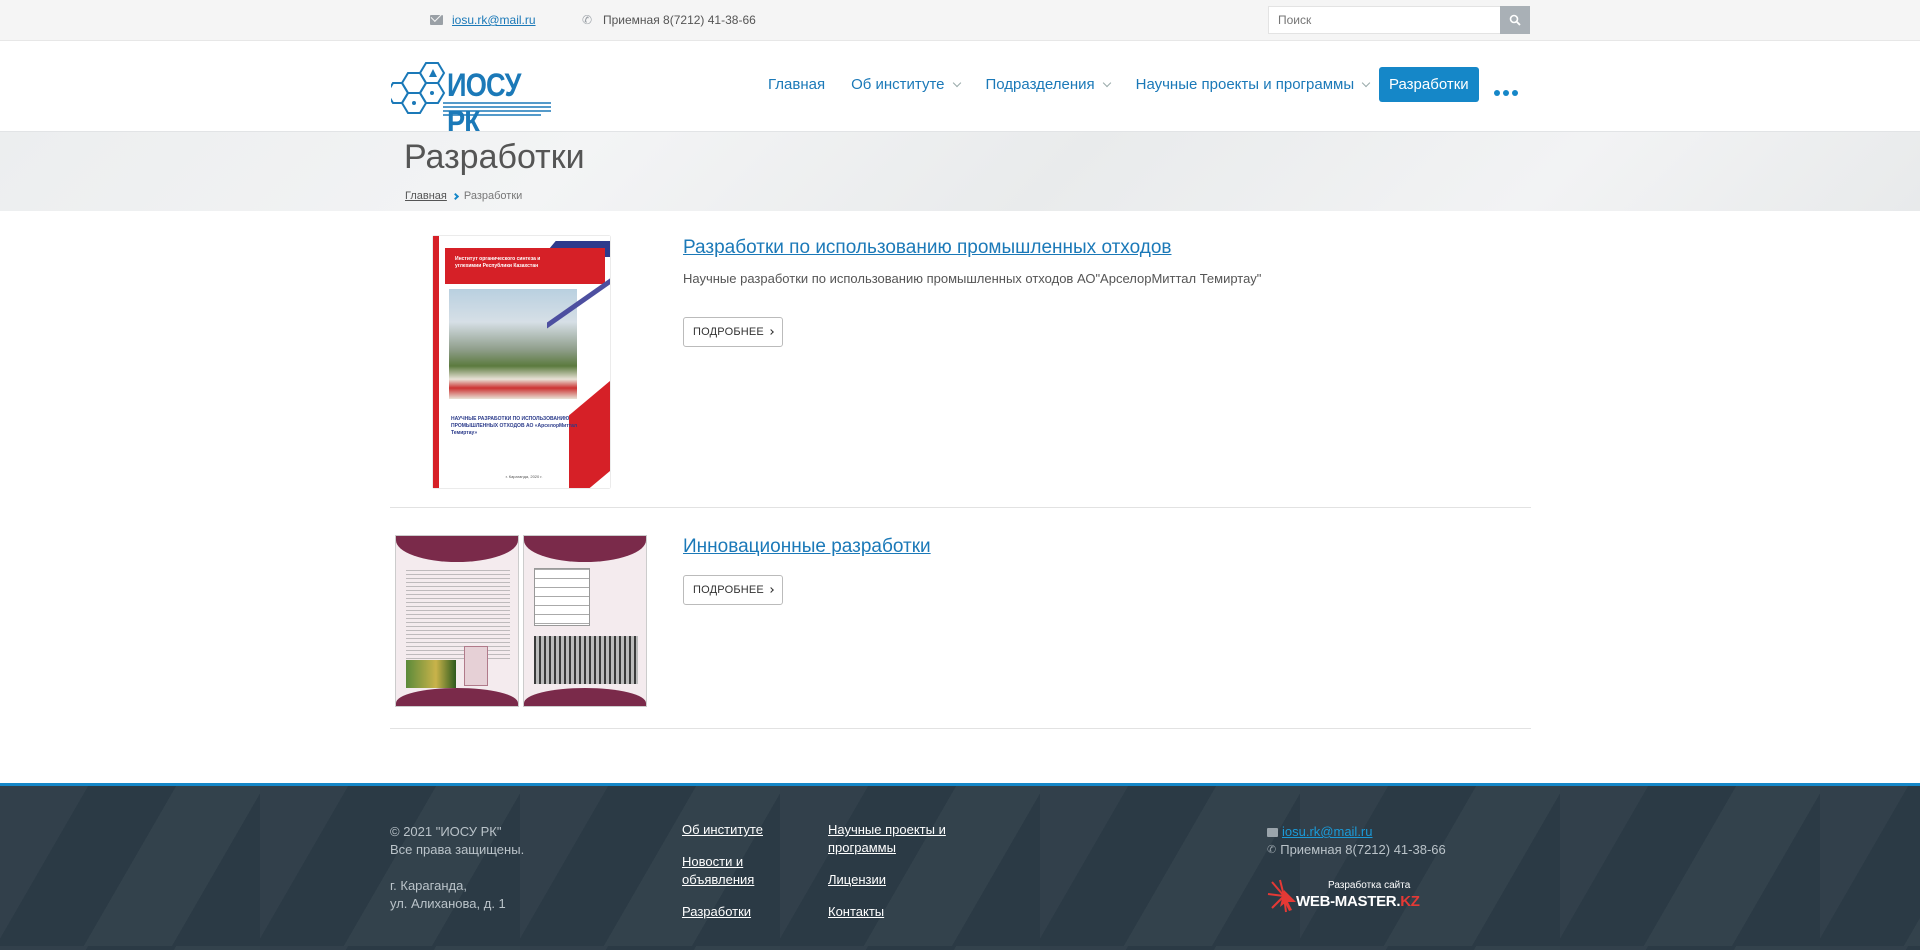 The width and height of the screenshot is (1920, 950). I want to click on brochure-page-left, so click(457, 621).